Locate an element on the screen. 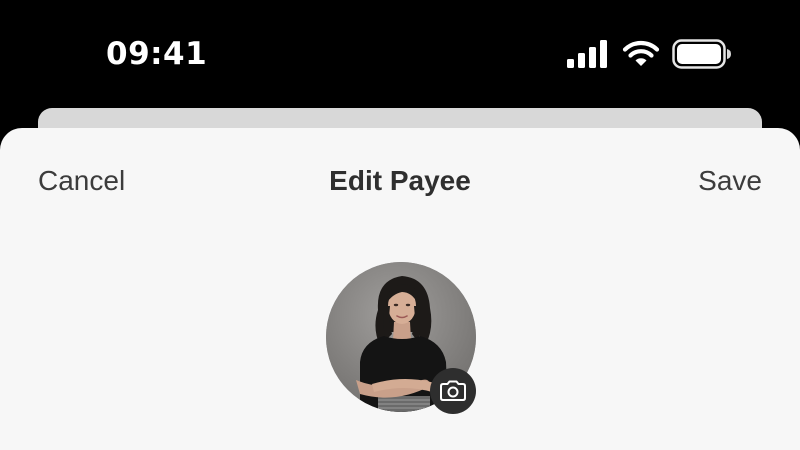 The width and height of the screenshot is (800, 450). page-title: Edit Payee is located at coordinates (400, 180).